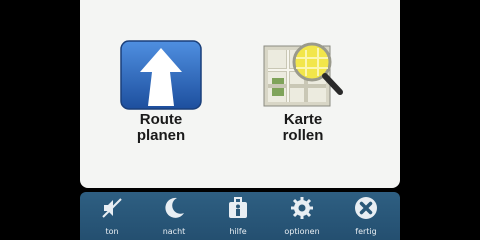 The width and height of the screenshot is (480, 240). I want to click on night-mode-button: nacht, so click(174, 216).